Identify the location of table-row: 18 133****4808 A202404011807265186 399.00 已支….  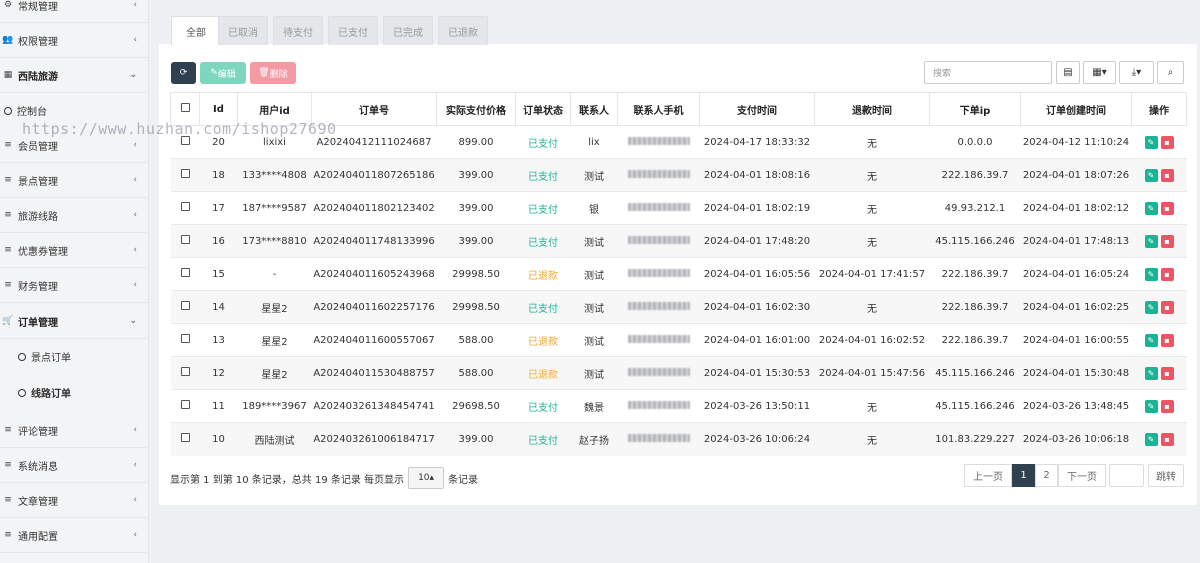
(678, 175).